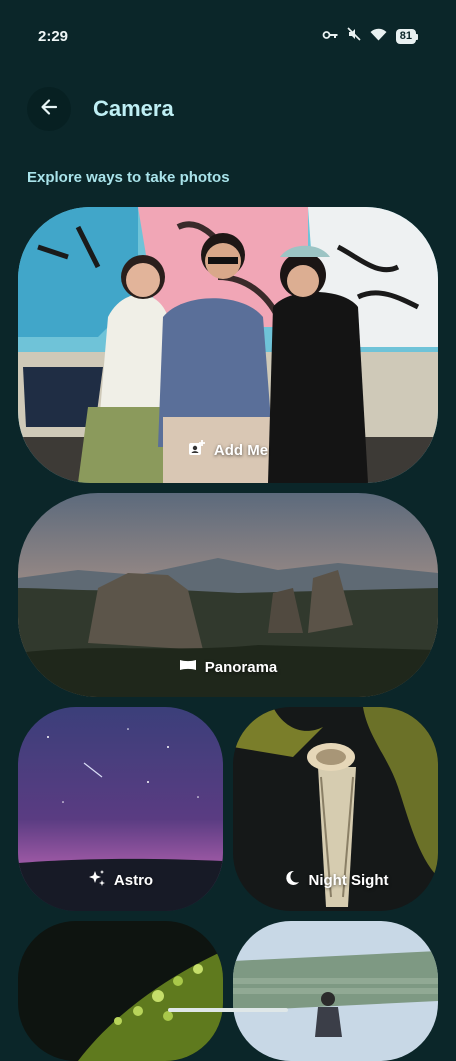 The width and height of the screenshot is (456, 1061). I want to click on battery-level: 81, so click(405, 36).